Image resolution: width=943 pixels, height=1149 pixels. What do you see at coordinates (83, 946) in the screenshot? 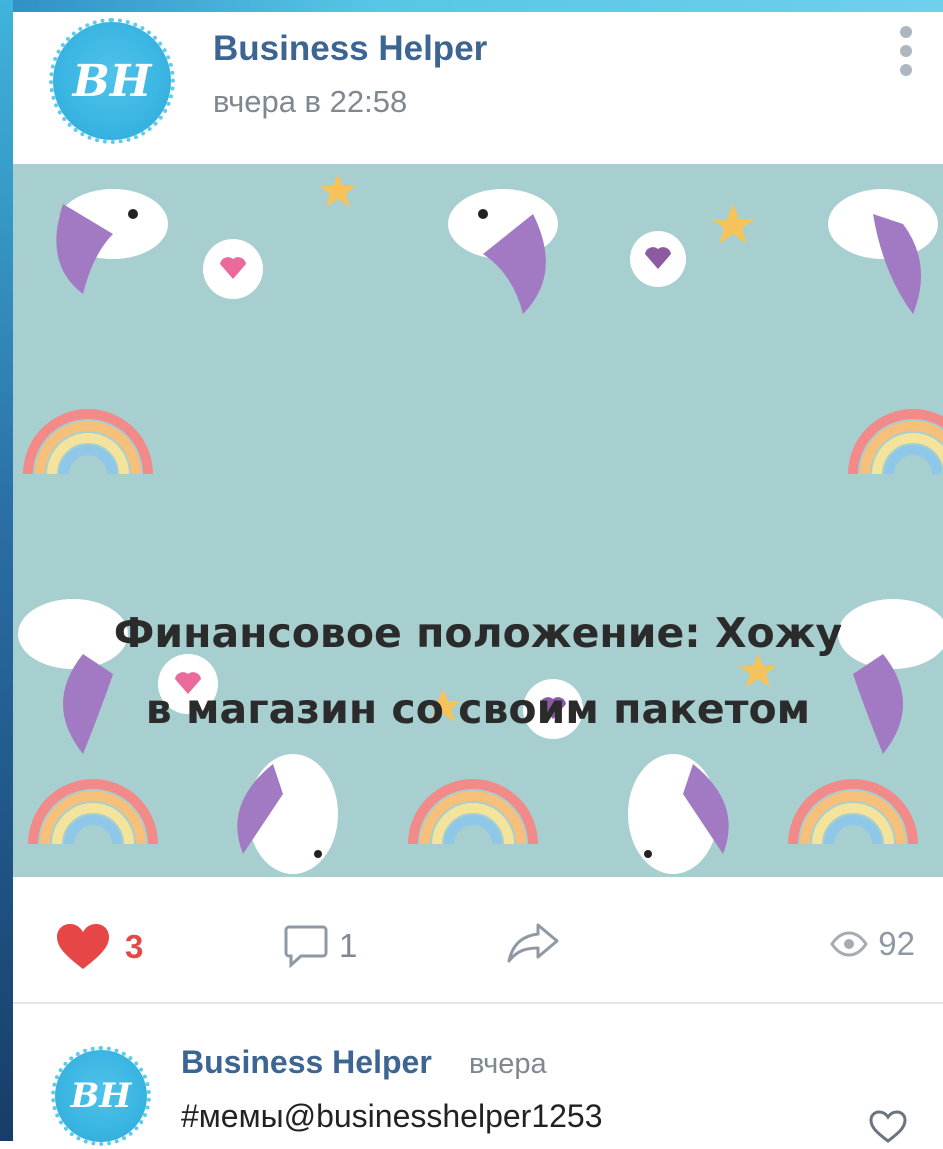
I see `heart-icon` at bounding box center [83, 946].